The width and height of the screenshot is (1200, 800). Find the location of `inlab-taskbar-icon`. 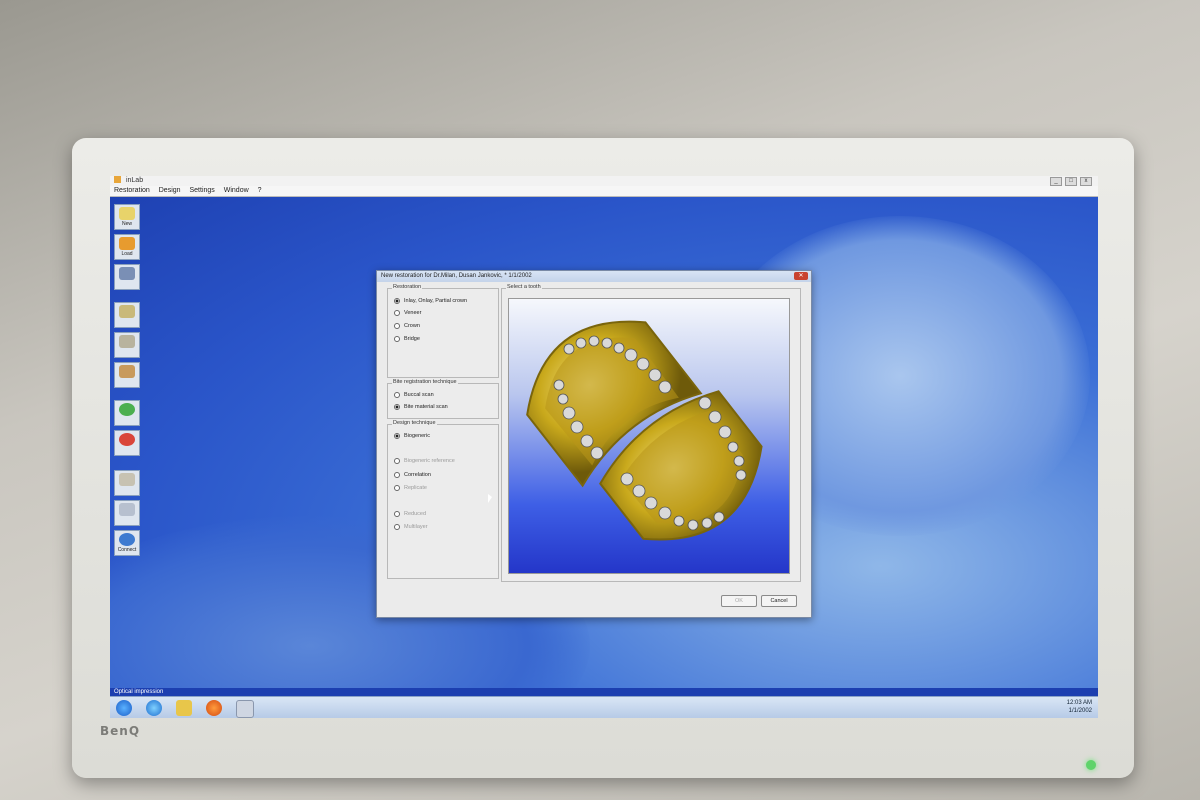

inlab-taskbar-icon is located at coordinates (245, 709).